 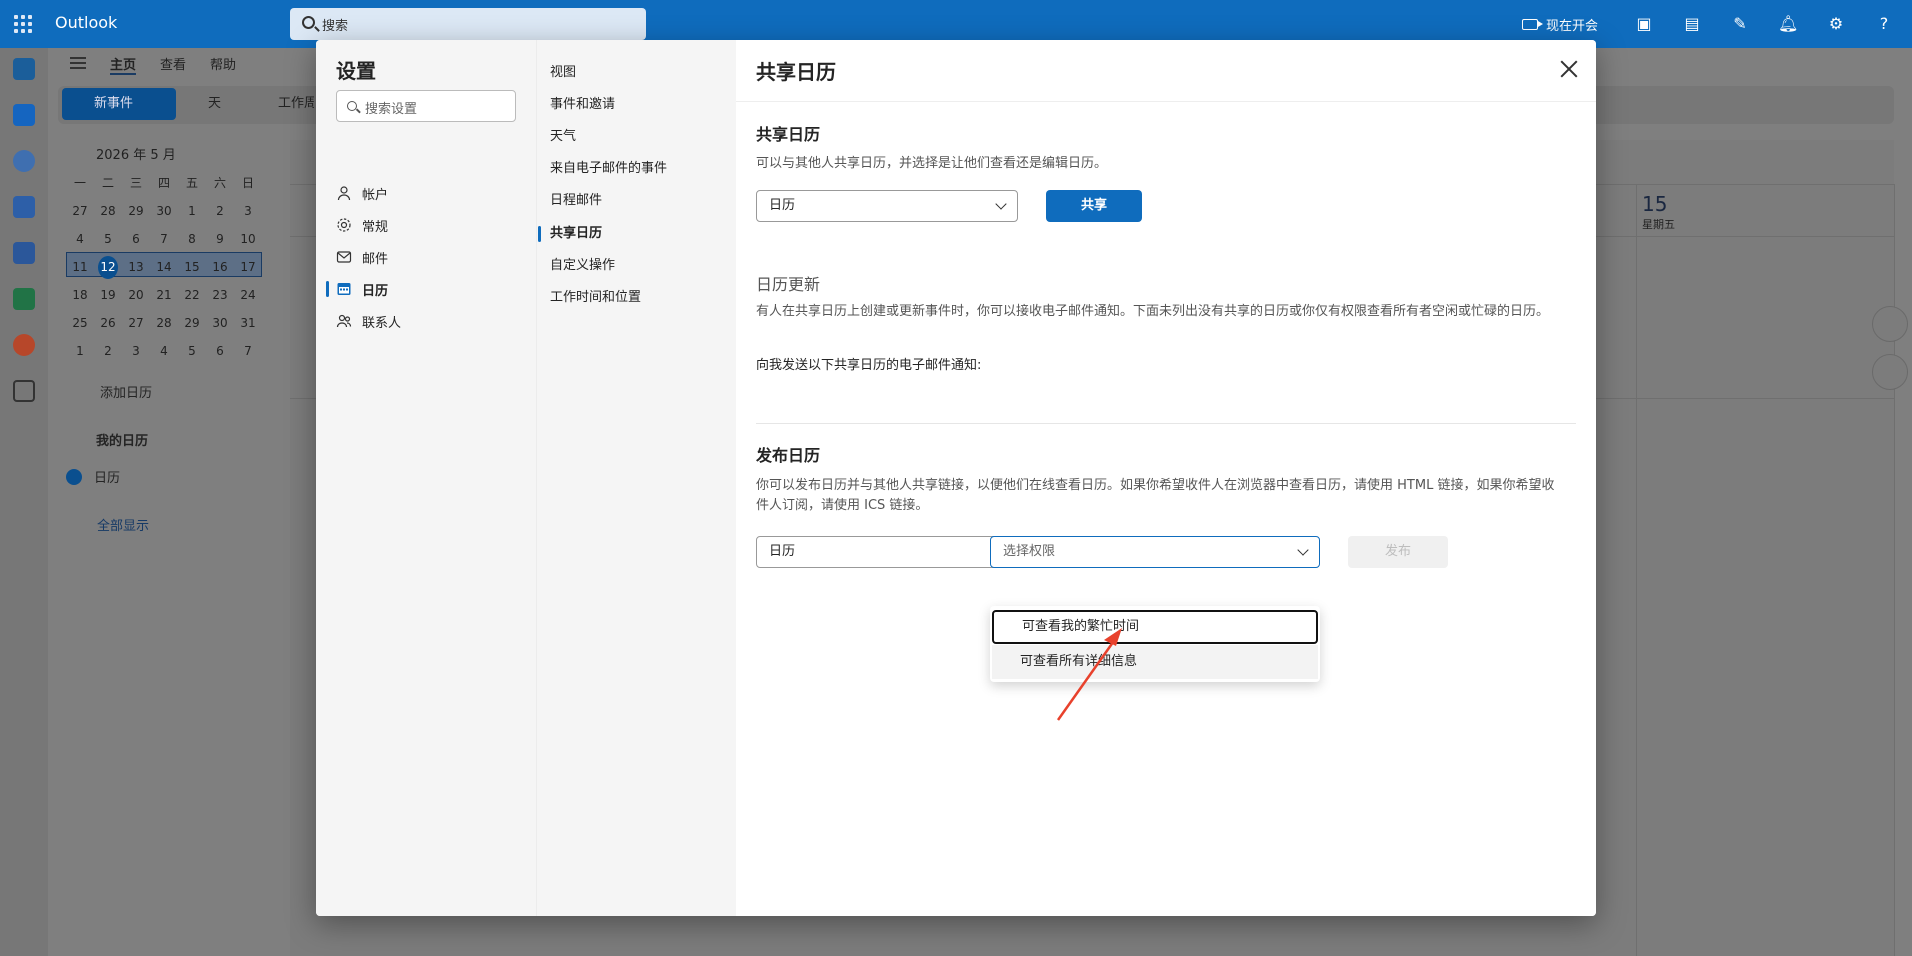 I want to click on subnav-shared-calendars: 共享日历, so click(x=576, y=234).